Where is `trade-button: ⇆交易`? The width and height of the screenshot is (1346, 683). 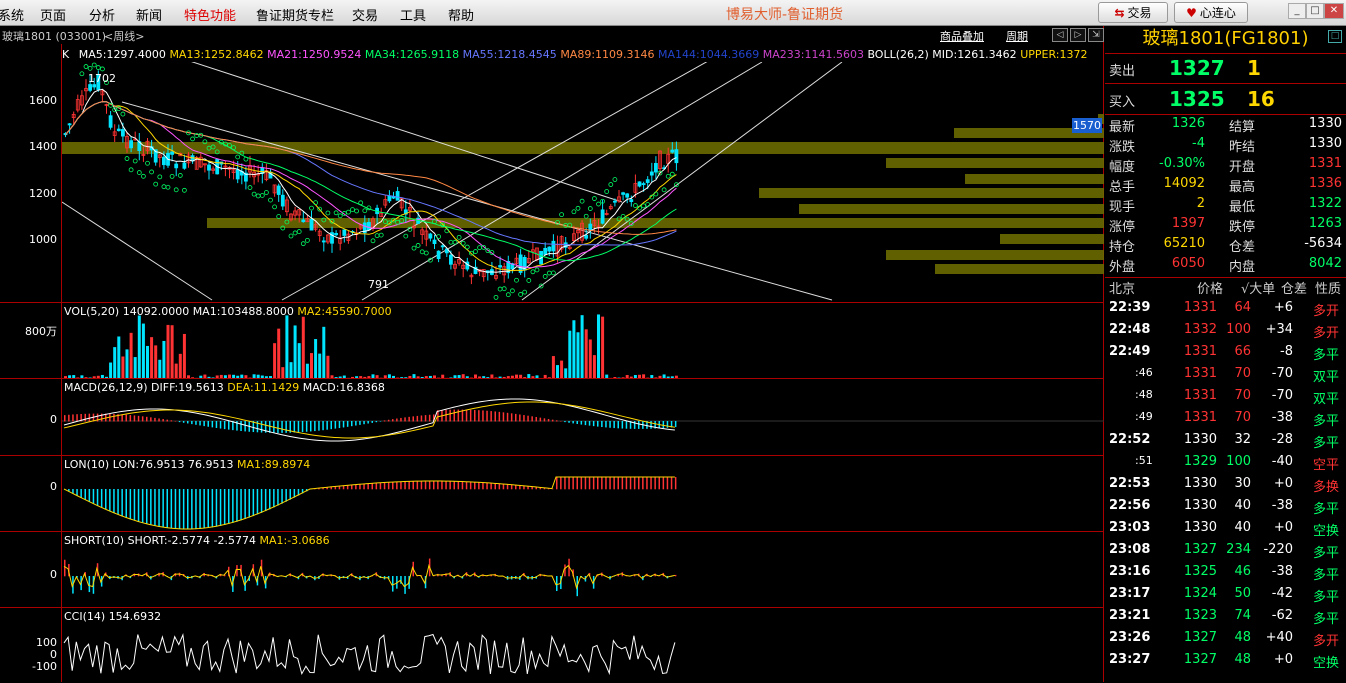 trade-button: ⇆交易 is located at coordinates (1133, 12).